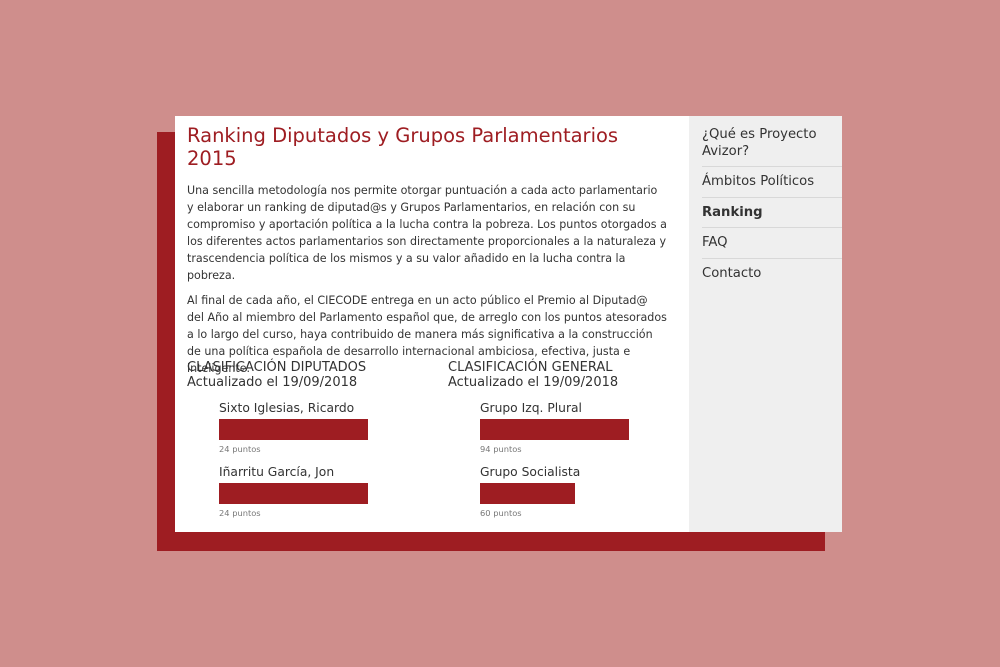 The width and height of the screenshot is (1000, 667). Describe the element at coordinates (772, 182) in the screenshot. I see `sidebar-item-ambitos: Ámbitos Políticos` at that location.